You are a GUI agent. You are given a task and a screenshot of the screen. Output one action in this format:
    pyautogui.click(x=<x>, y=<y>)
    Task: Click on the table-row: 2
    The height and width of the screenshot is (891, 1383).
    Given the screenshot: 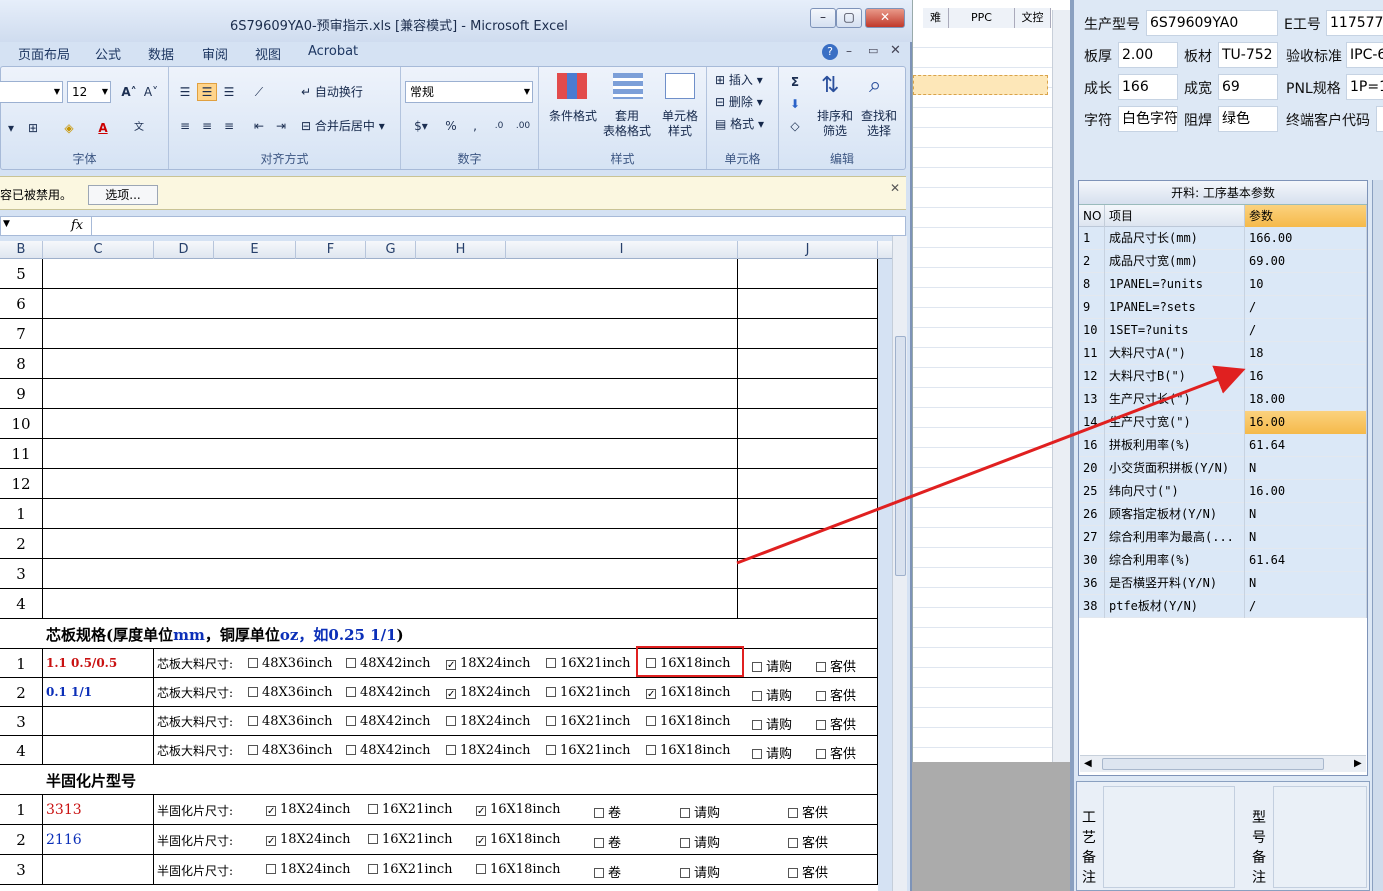 What is the action you would take?
    pyautogui.click(x=439, y=544)
    